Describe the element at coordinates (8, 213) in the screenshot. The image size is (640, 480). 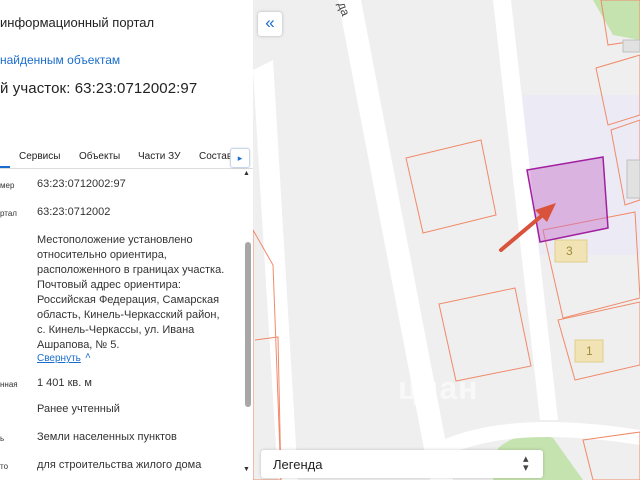
I see `field-label-quarter: ртал` at that location.